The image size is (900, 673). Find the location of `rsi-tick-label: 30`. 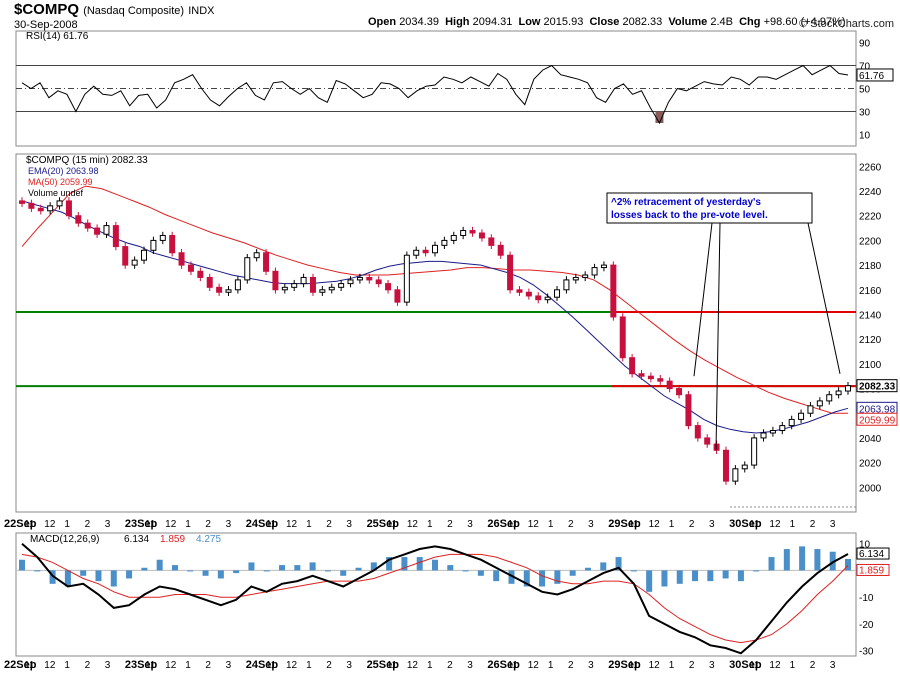

rsi-tick-label: 30 is located at coordinates (865, 113).